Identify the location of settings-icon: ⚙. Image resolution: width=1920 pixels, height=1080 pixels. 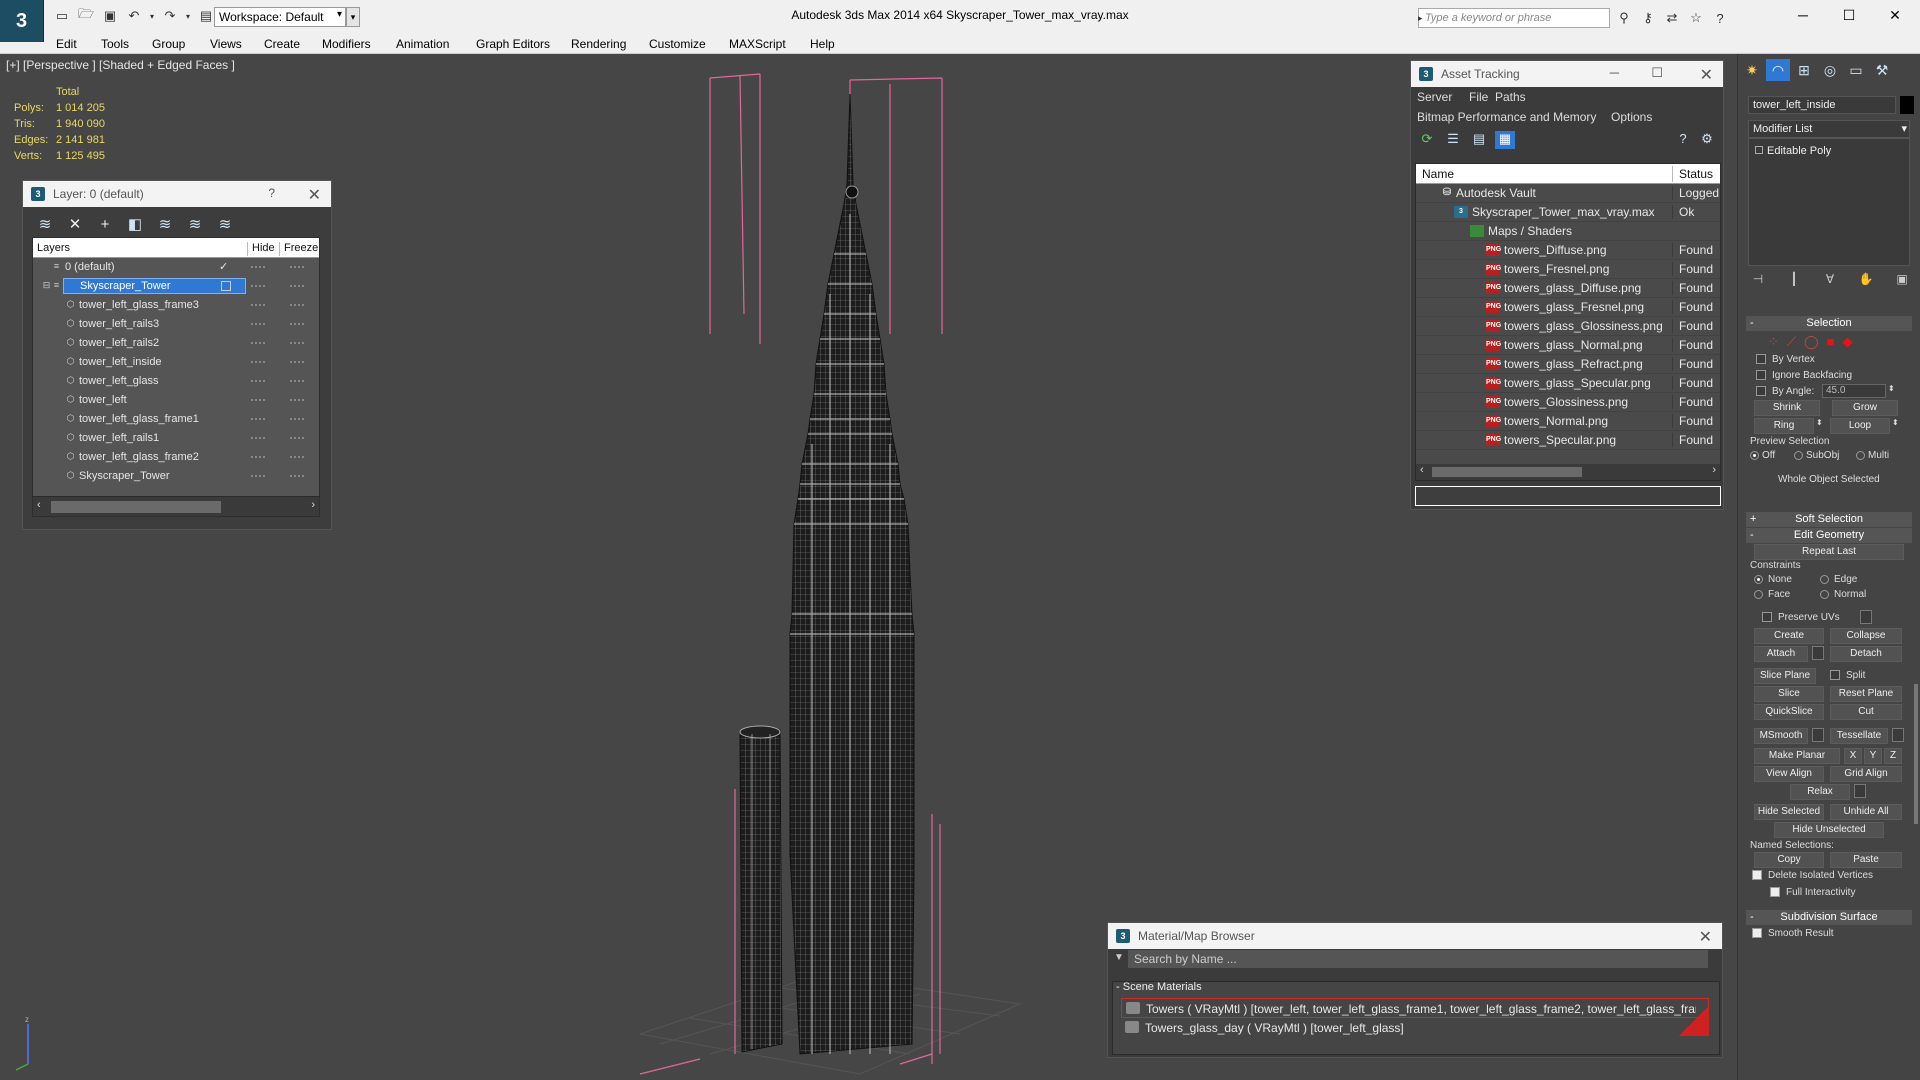
(1707, 140).